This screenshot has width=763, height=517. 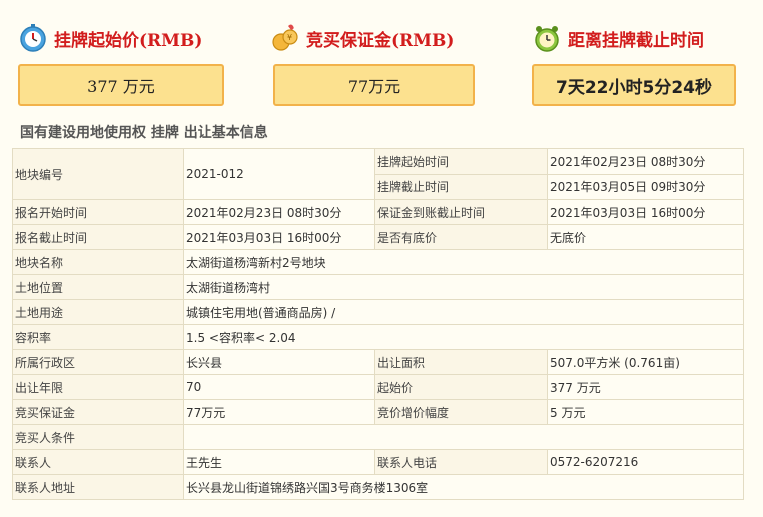 What do you see at coordinates (461, 186) in the screenshot?
I see `listing-end-label: 挂牌截止时间` at bounding box center [461, 186].